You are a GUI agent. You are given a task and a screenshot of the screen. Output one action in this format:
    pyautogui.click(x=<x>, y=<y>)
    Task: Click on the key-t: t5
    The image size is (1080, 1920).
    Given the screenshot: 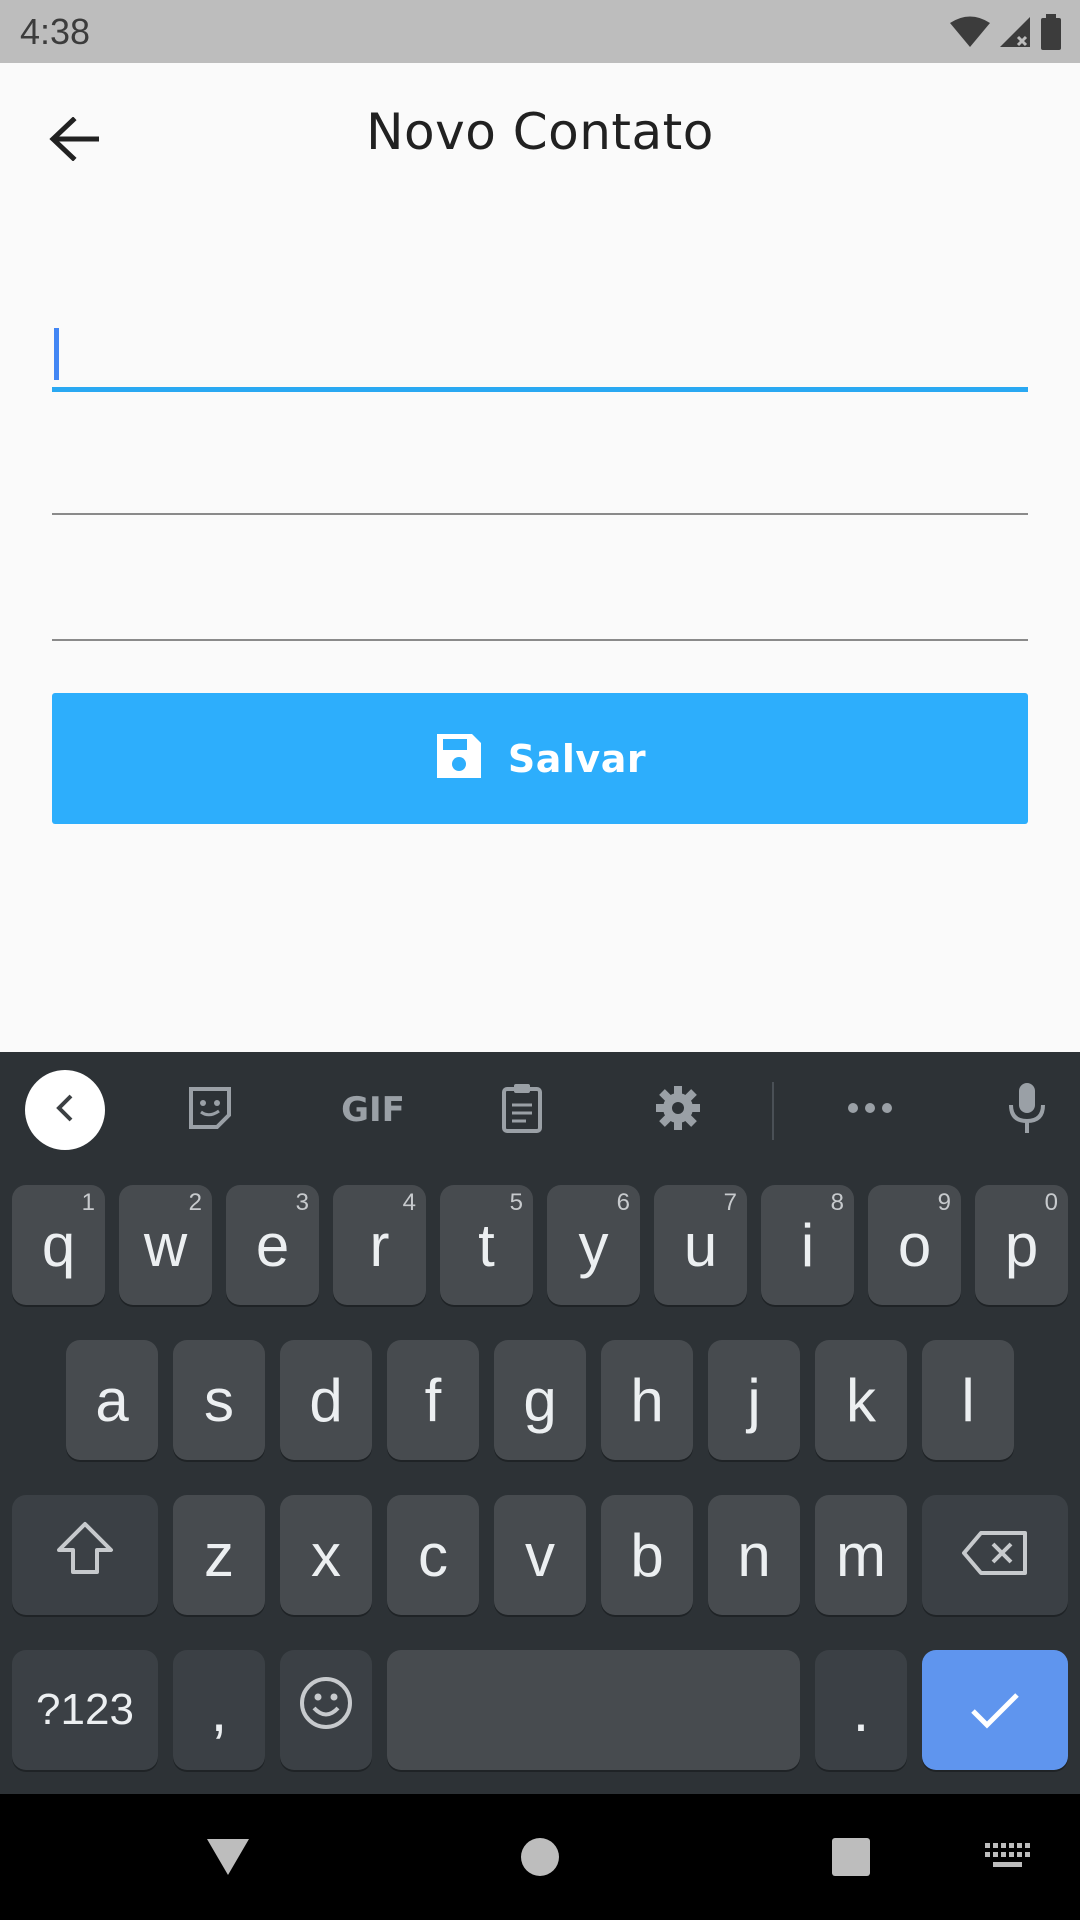 What is the action you would take?
    pyautogui.click(x=486, y=1245)
    